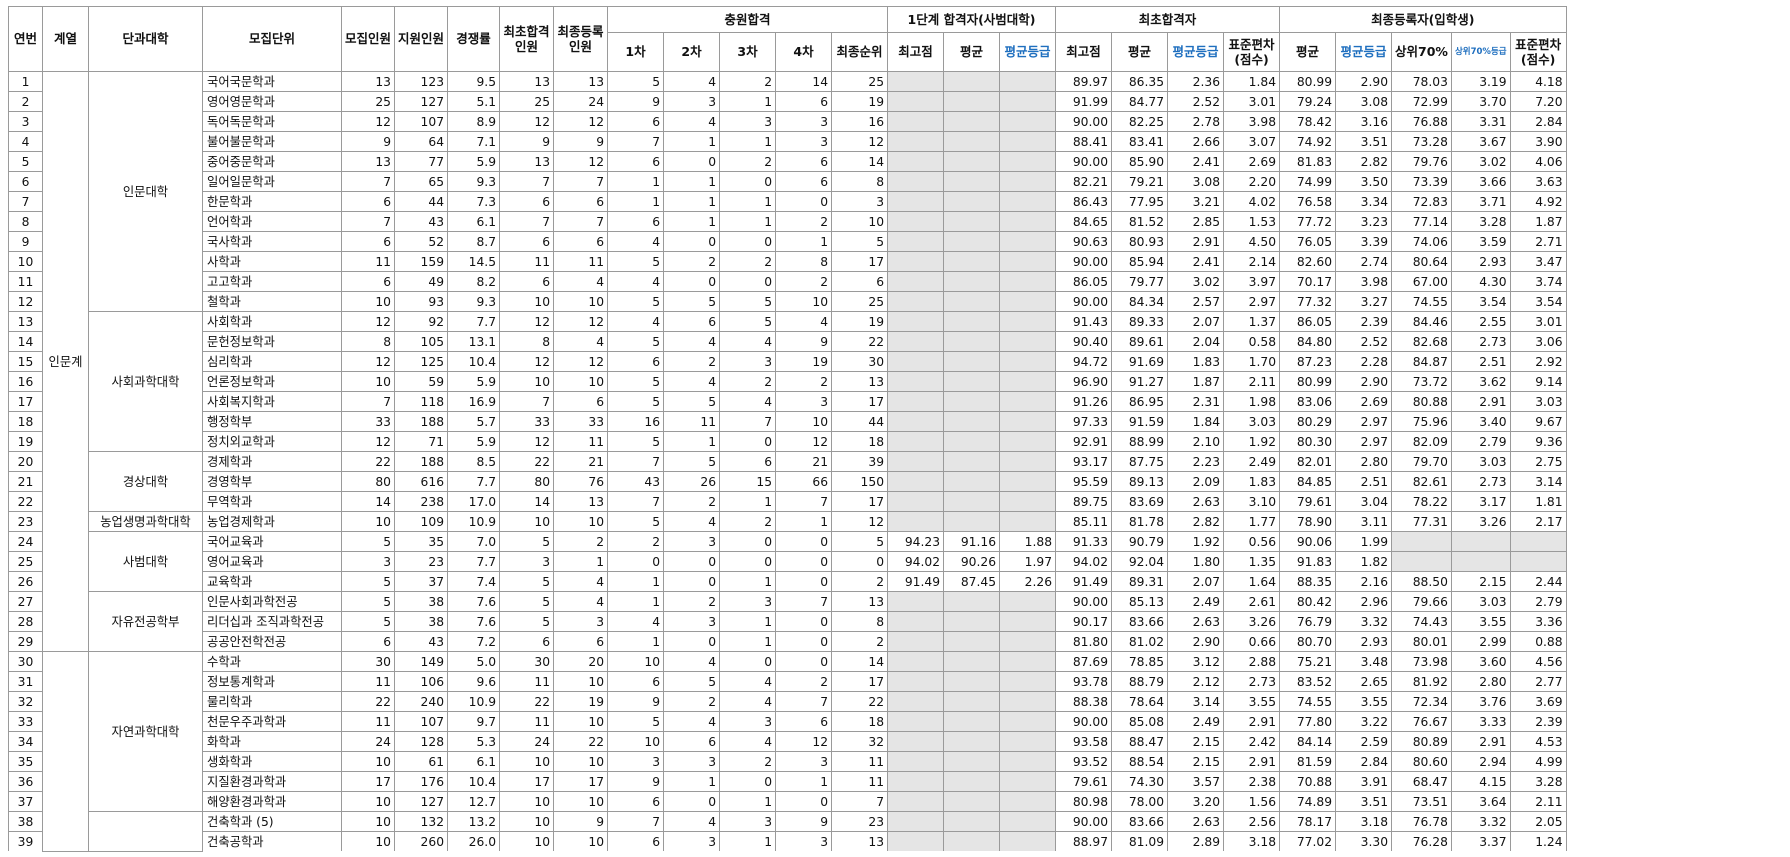  I want to click on cell-f-top70: 84.87, so click(1421, 361).